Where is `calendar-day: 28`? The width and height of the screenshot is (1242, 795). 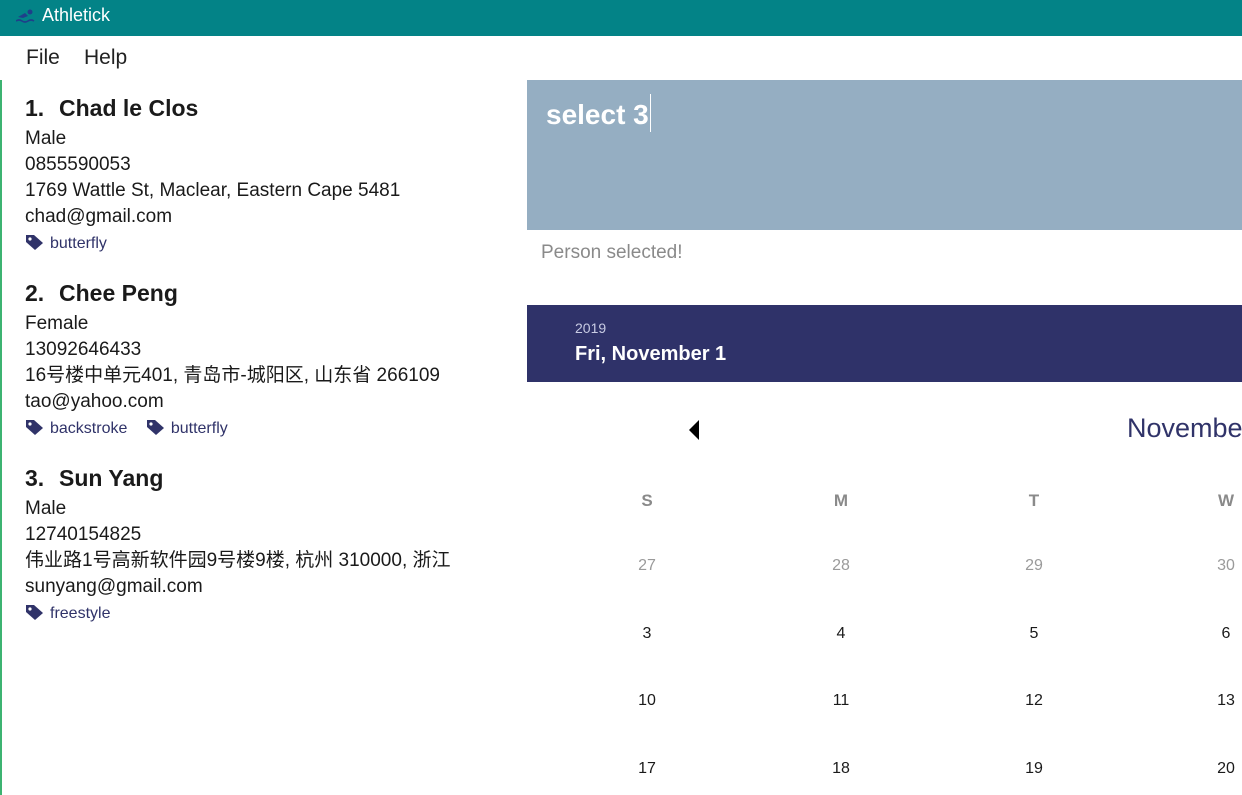 calendar-day: 28 is located at coordinates (841, 566).